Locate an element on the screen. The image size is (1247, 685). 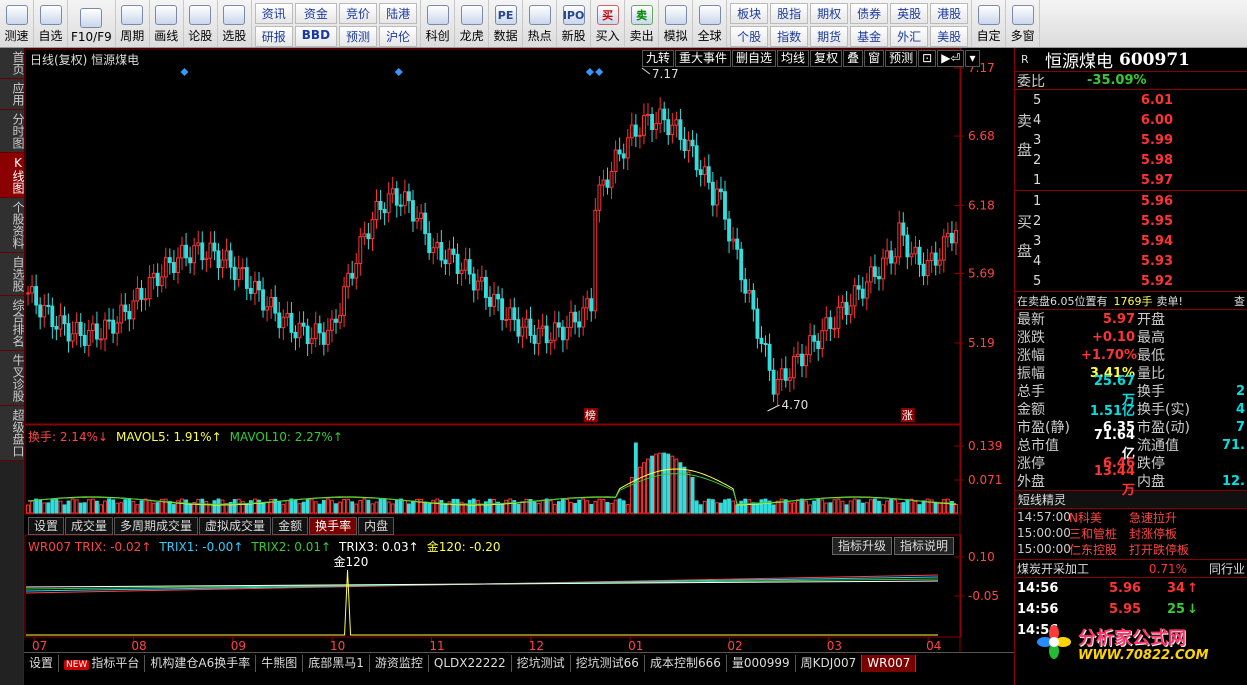
toolbar-link-button: 英股 is located at coordinates (909, 13).